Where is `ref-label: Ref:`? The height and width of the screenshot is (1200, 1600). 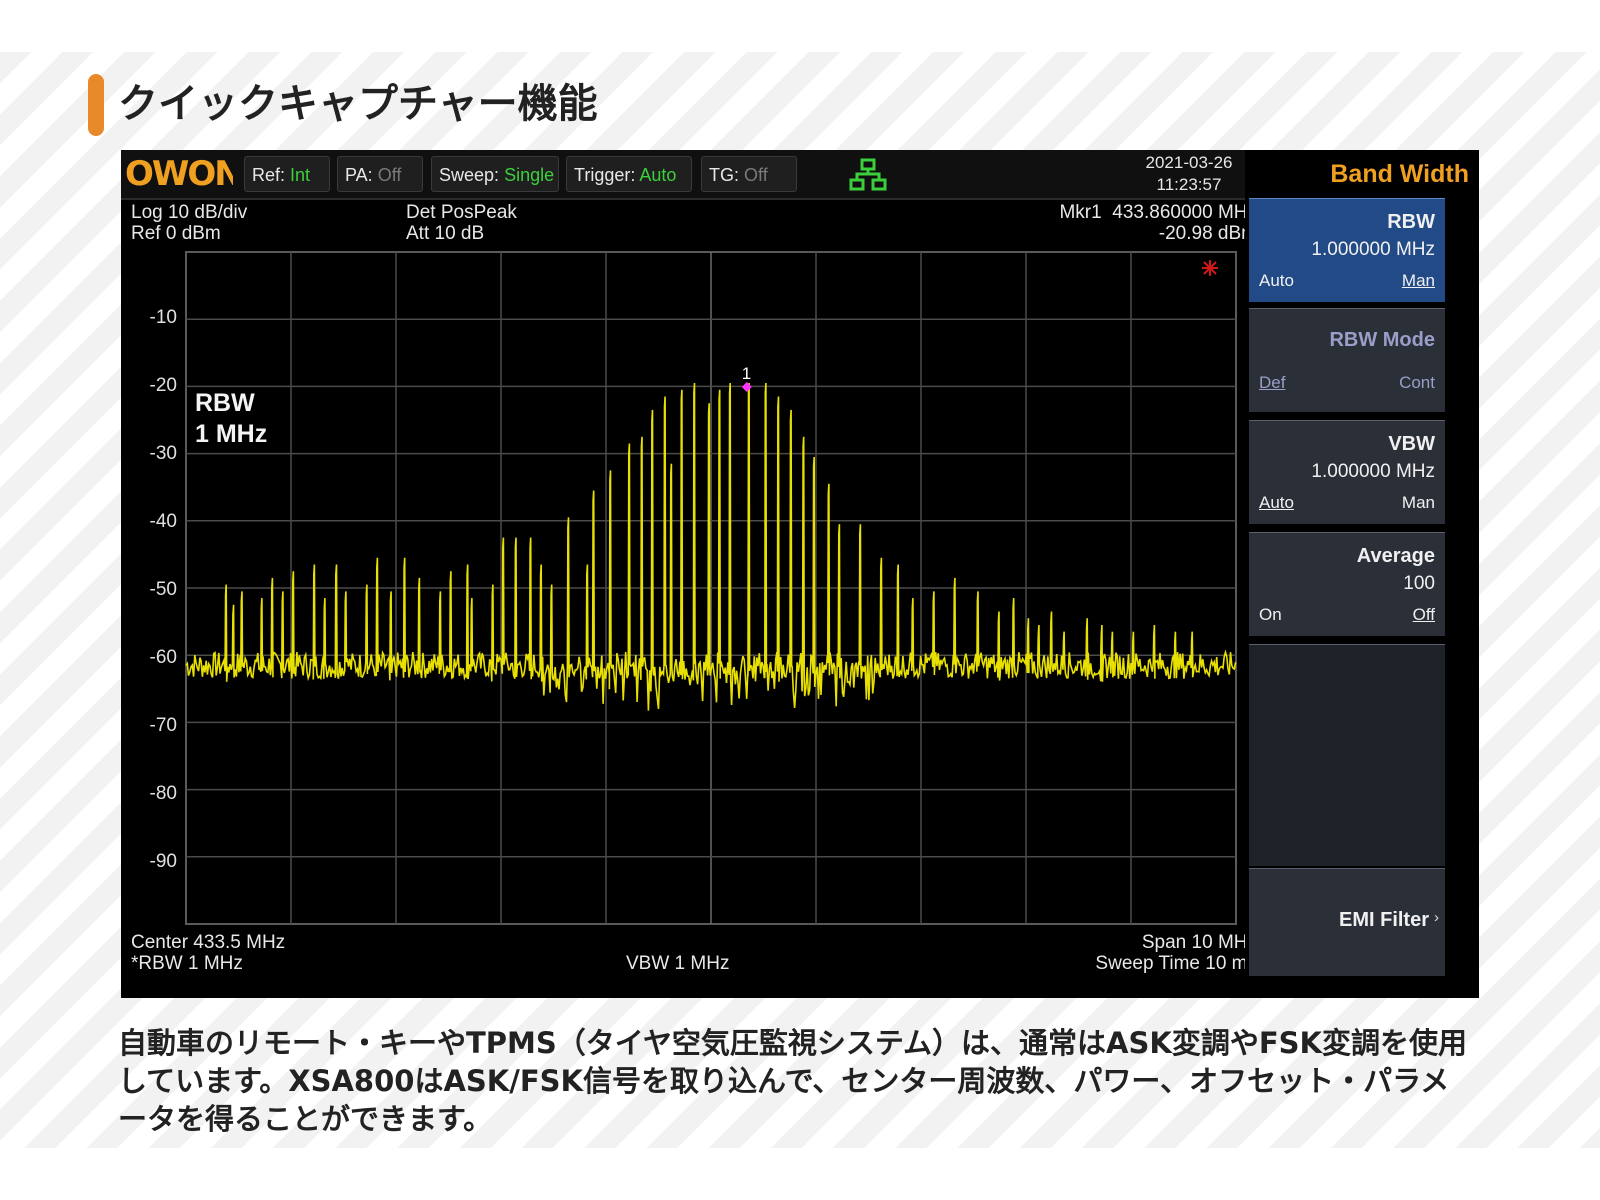
ref-label: Ref: is located at coordinates (269, 175).